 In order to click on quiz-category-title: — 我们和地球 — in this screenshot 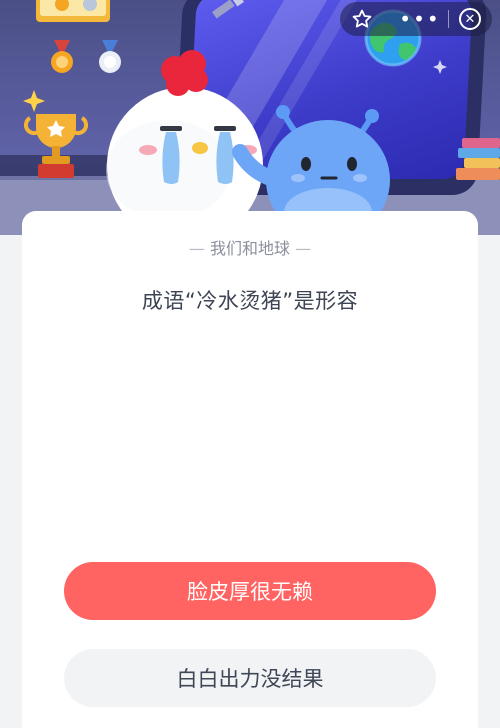, I will do `click(250, 248)`.